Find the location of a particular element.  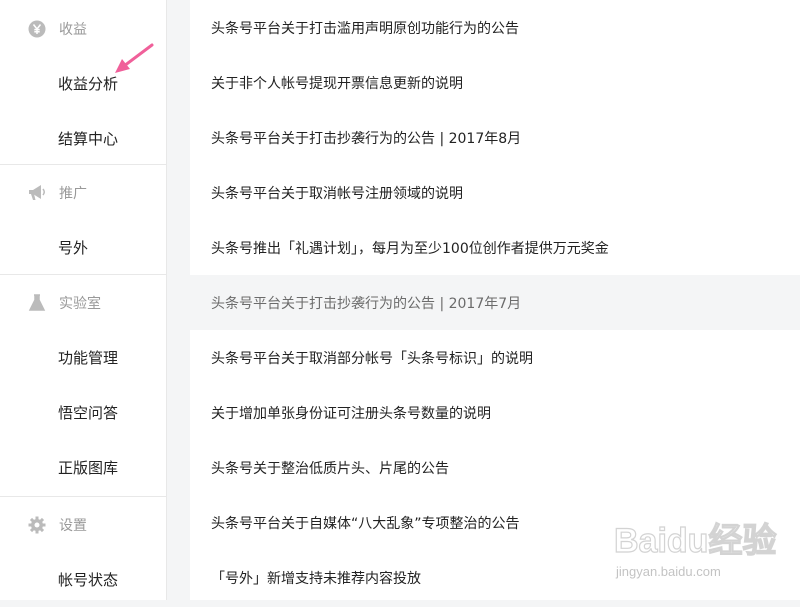

sidebar-header-promotion: 推广 is located at coordinates (83, 192).